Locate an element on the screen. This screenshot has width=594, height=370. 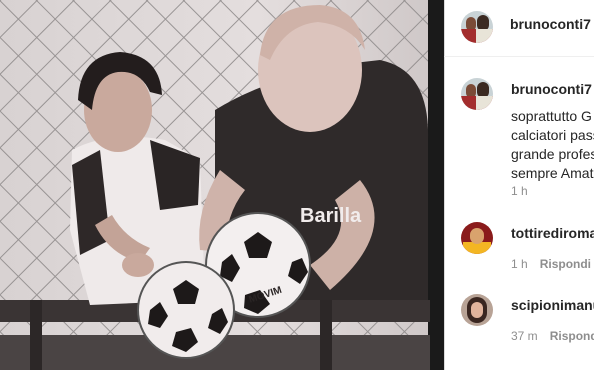
comment-timestamp: 1 h is located at coordinates (519, 264).